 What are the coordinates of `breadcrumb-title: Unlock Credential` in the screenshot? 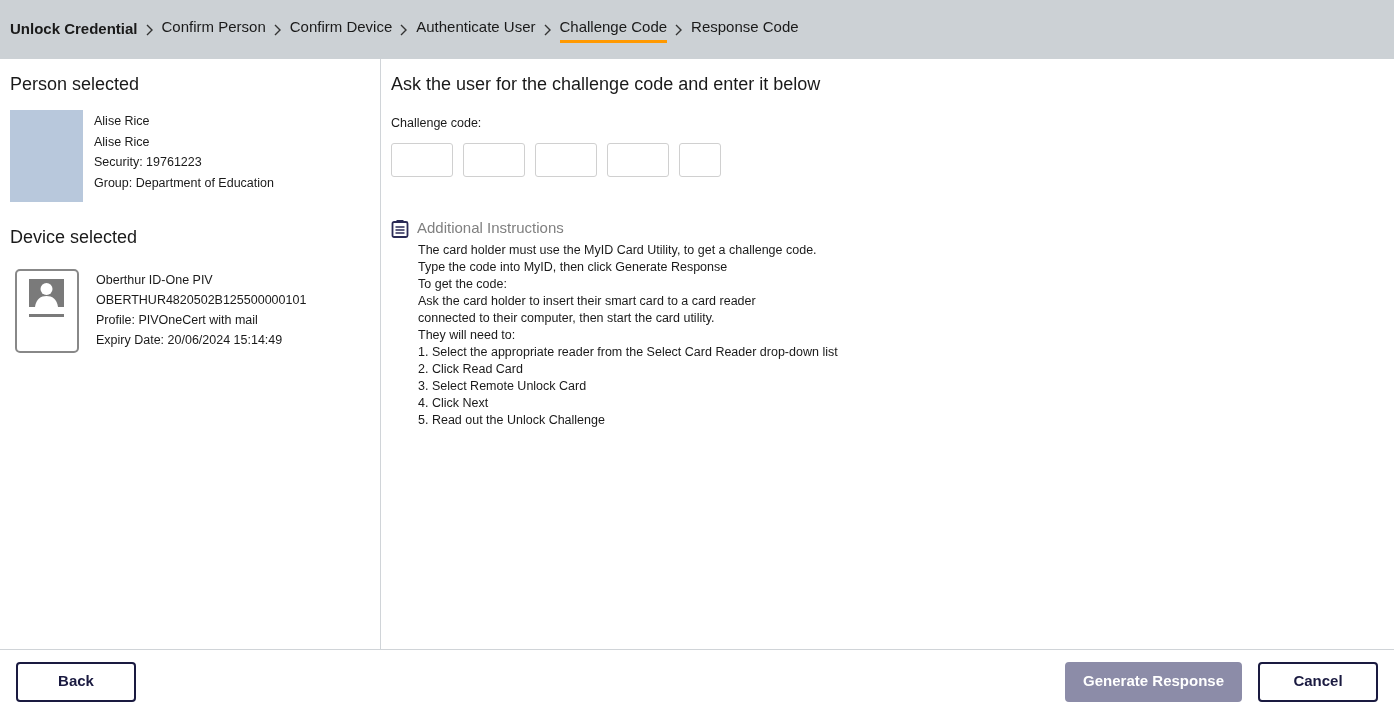 It's located at (74, 29).